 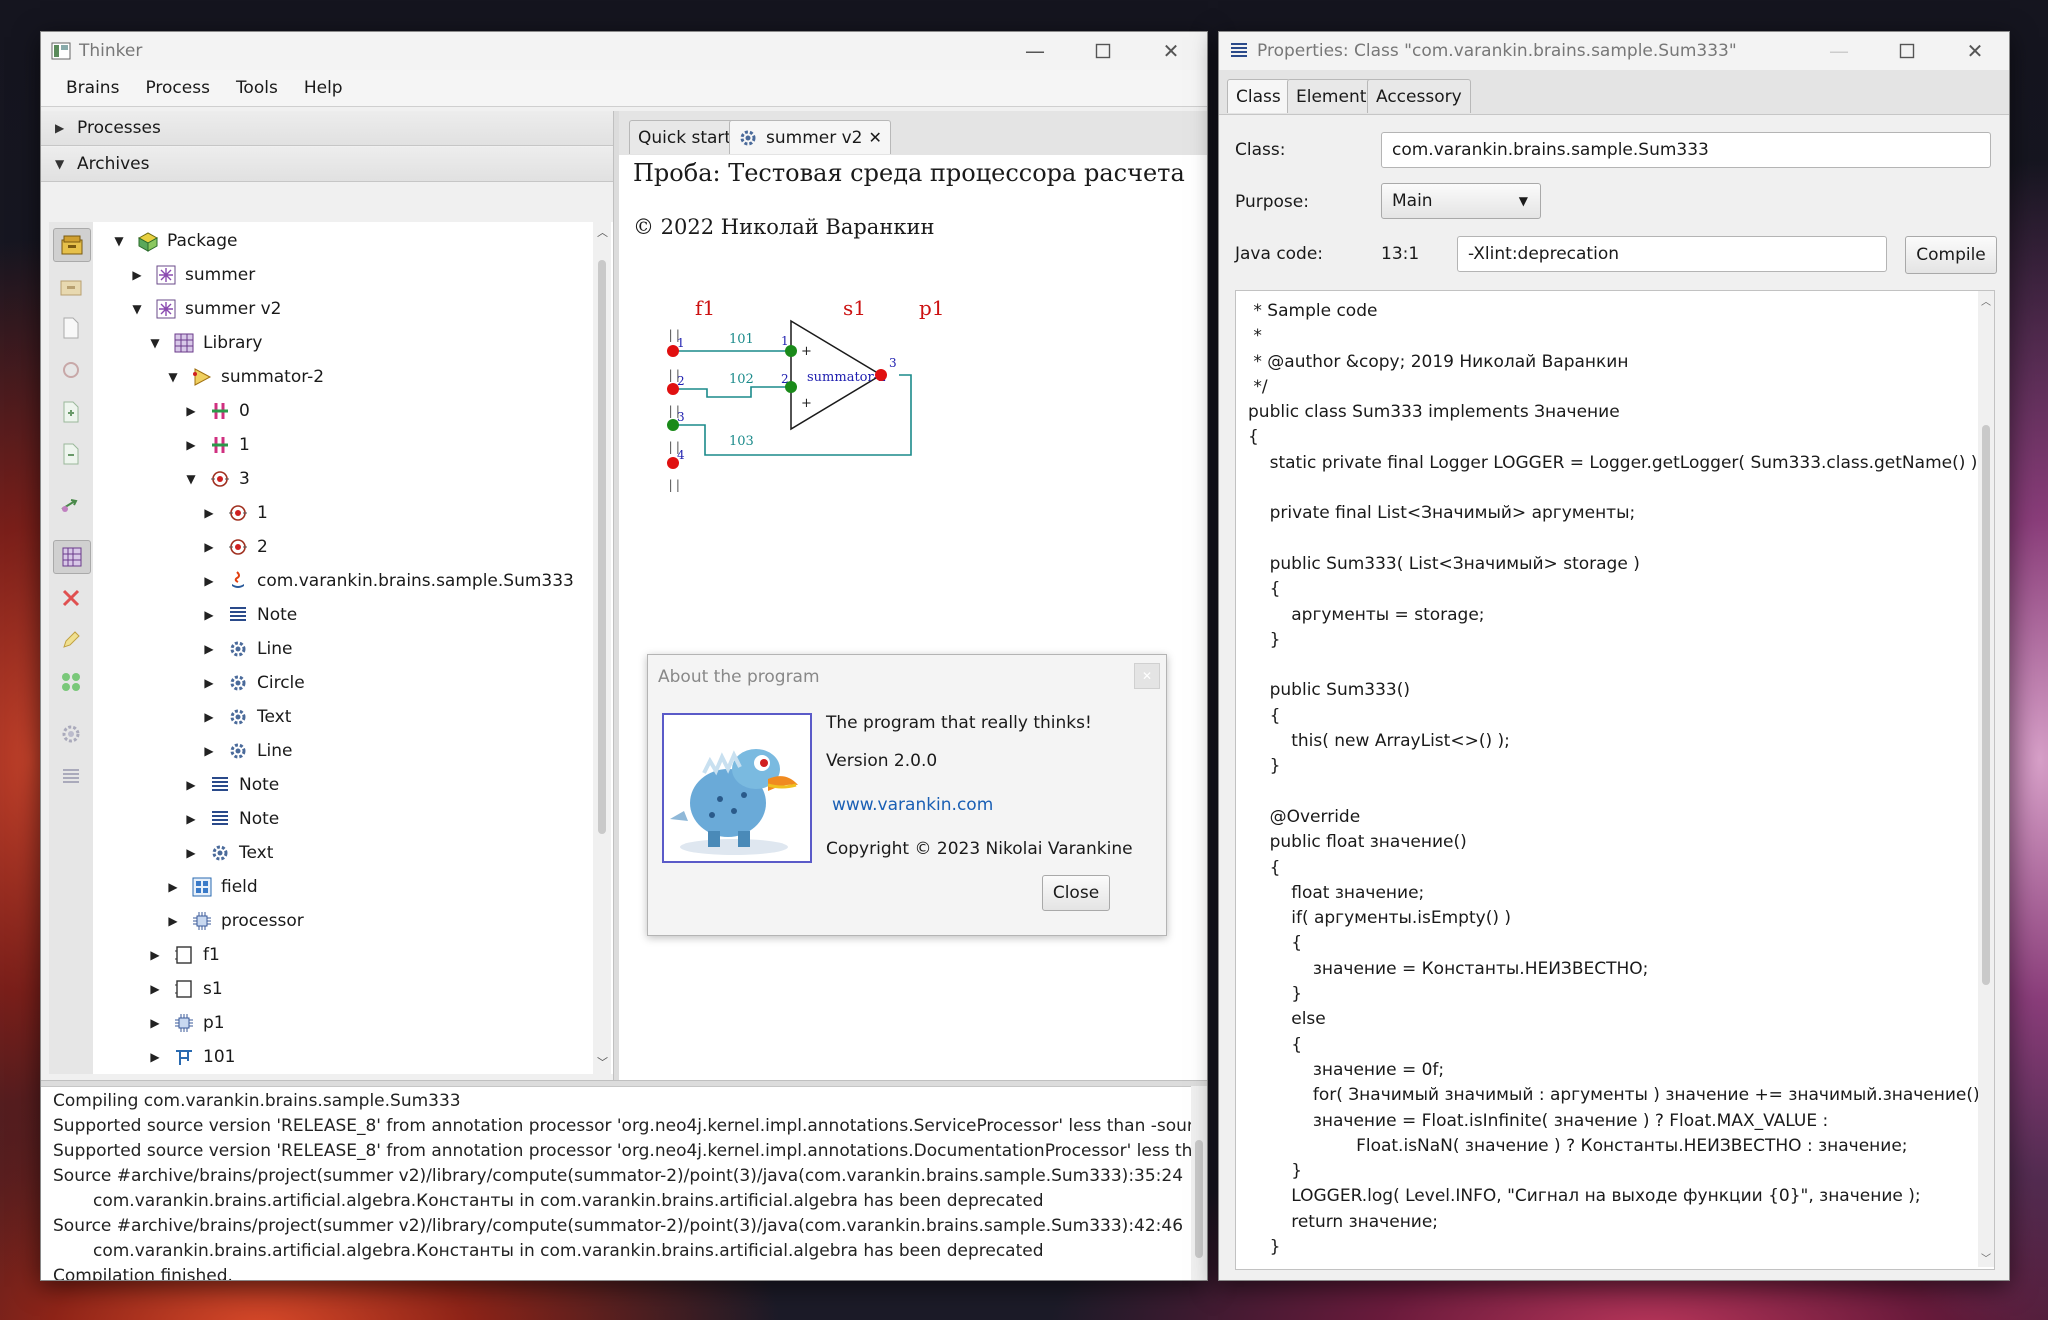 What do you see at coordinates (1147, 676) in the screenshot?
I see `about-dialog-close-icon: ✕` at bounding box center [1147, 676].